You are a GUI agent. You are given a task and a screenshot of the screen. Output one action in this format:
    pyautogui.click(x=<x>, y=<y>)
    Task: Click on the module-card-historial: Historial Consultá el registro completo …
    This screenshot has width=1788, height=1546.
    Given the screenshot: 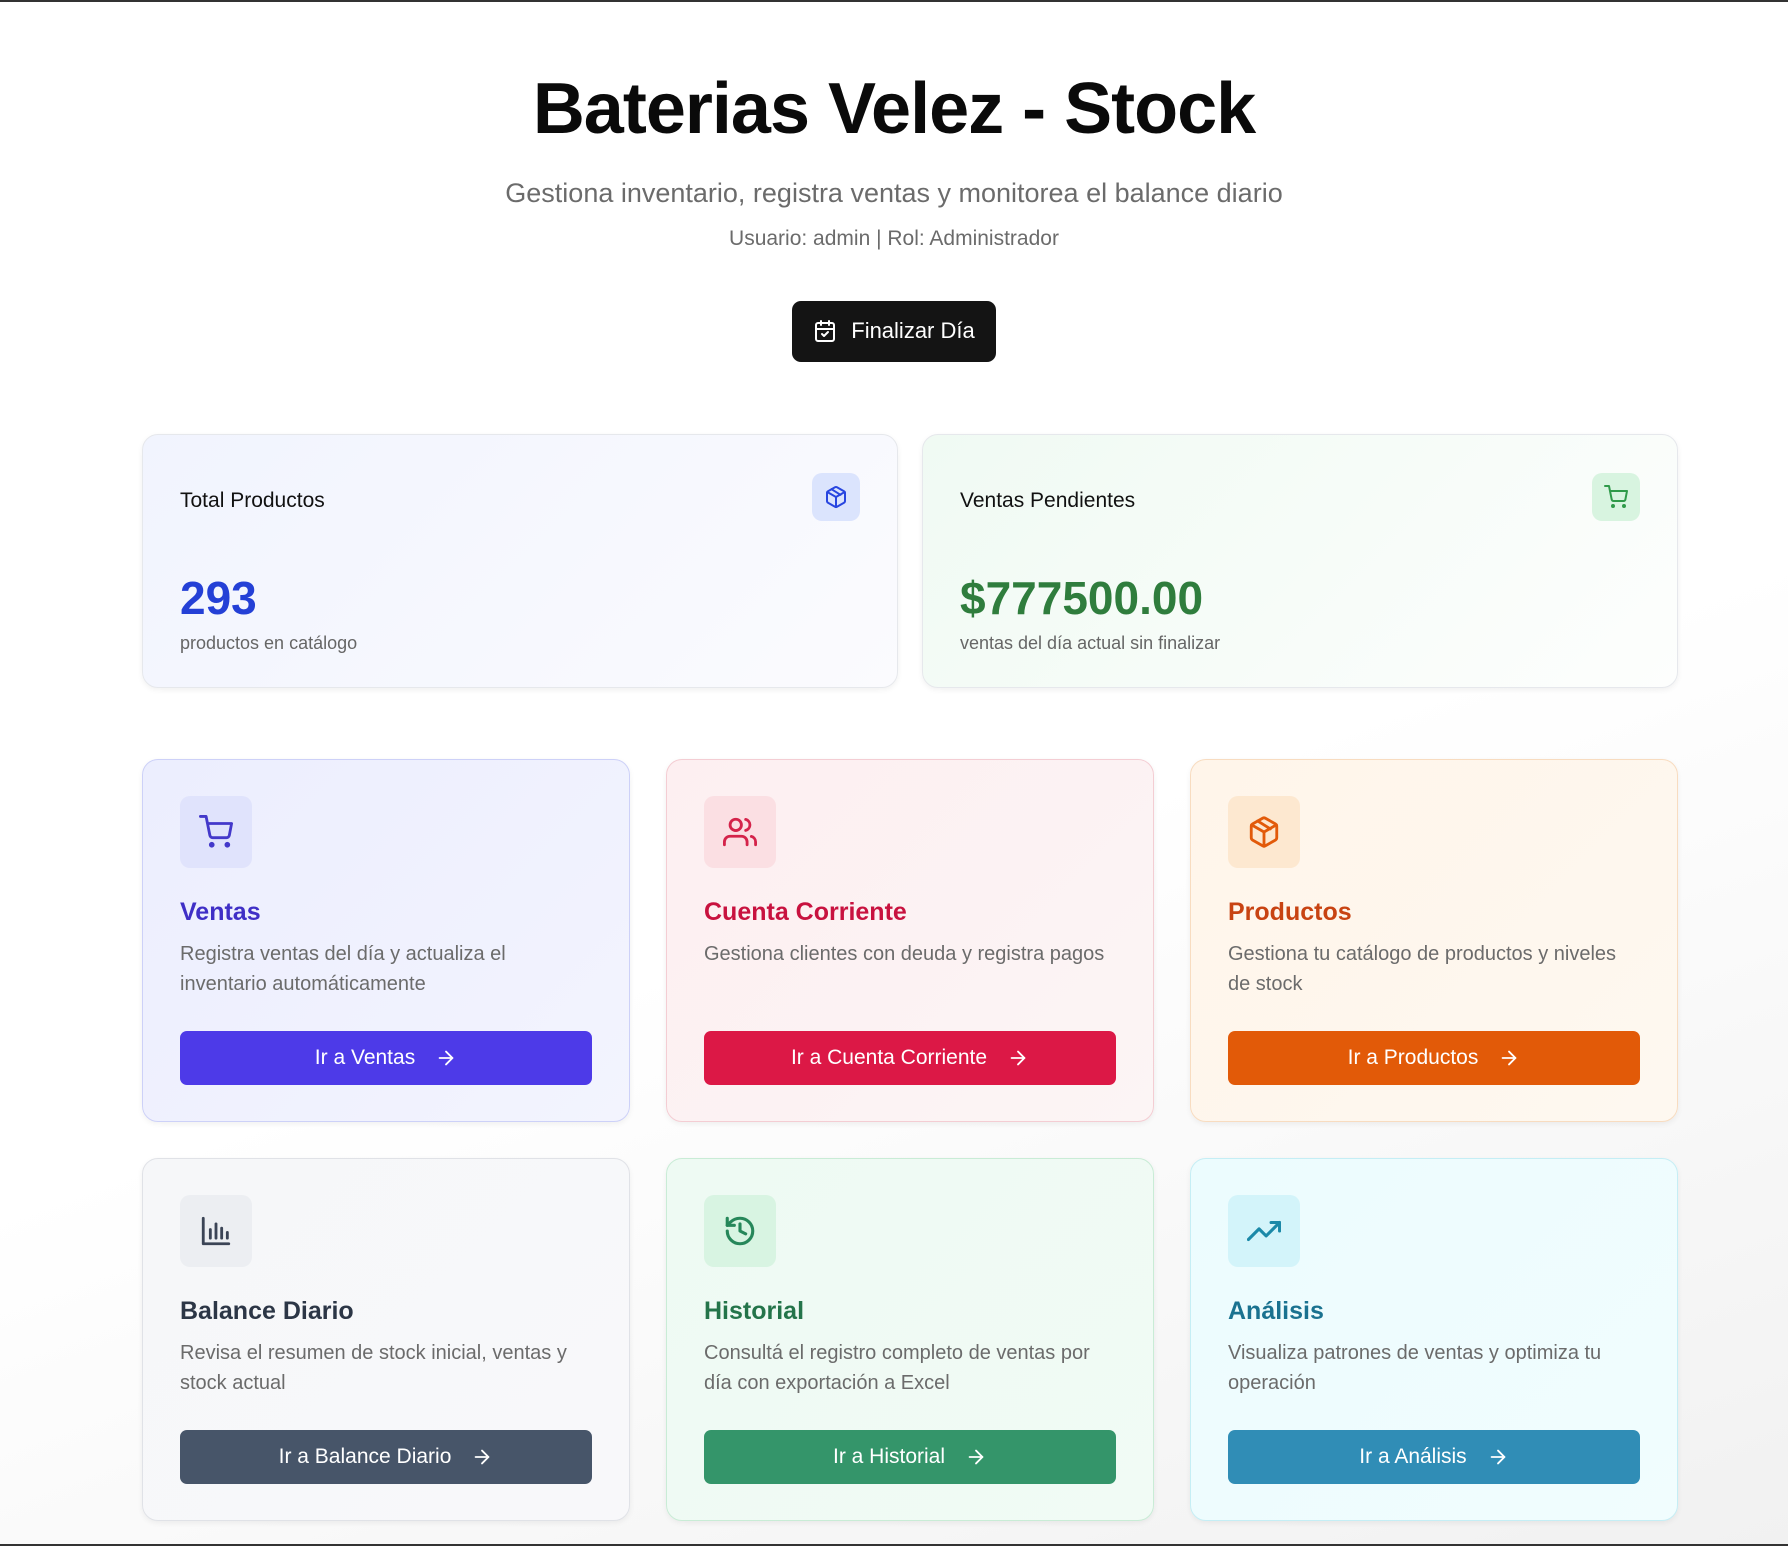 What is the action you would take?
    pyautogui.click(x=910, y=1339)
    